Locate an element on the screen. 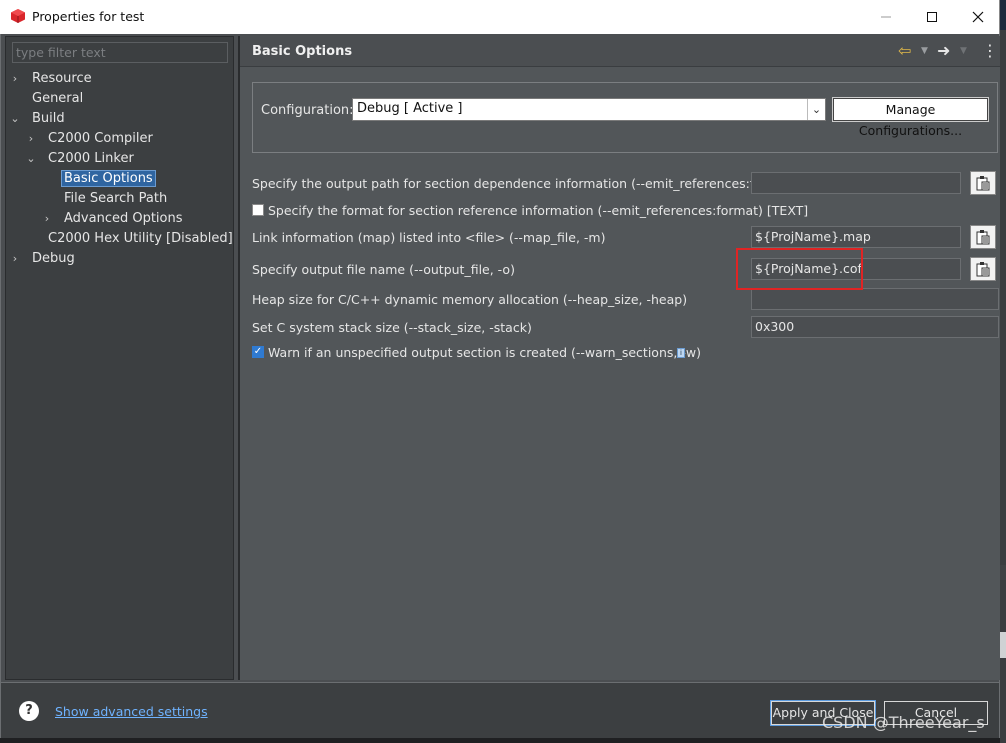 Image resolution: width=1006 pixels, height=743 pixels. window-title: Properties for test is located at coordinates (88, 16).